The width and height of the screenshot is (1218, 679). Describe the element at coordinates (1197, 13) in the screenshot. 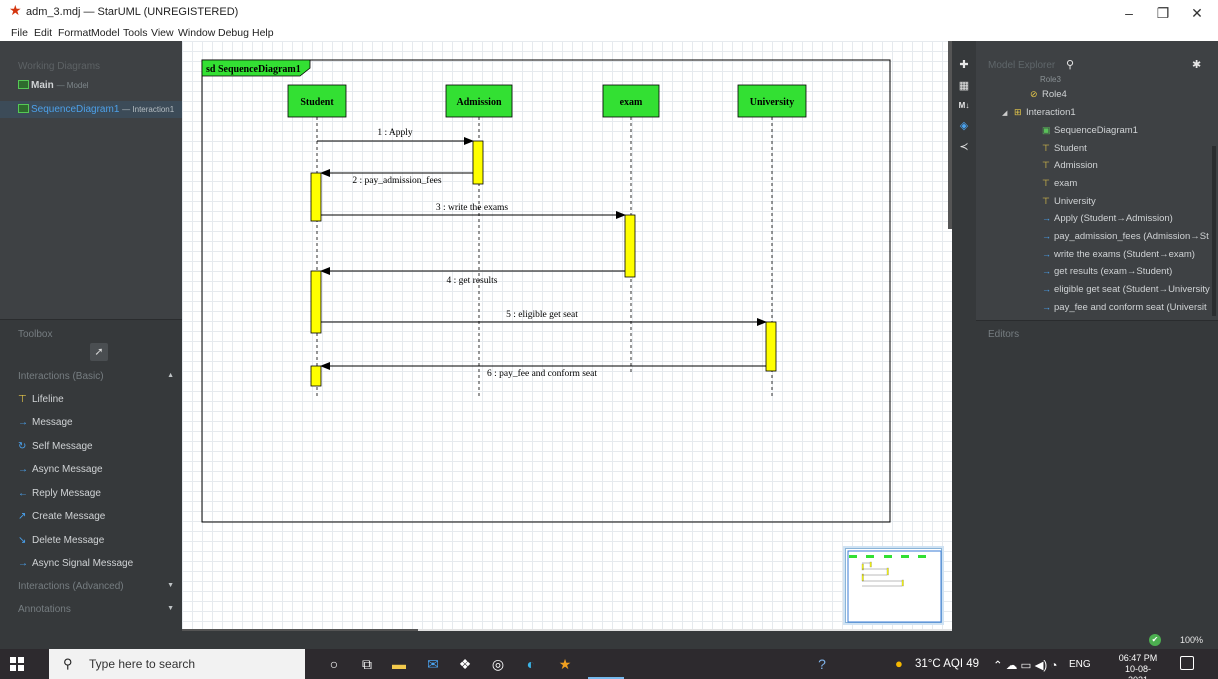

I see `close-button: ✕` at that location.